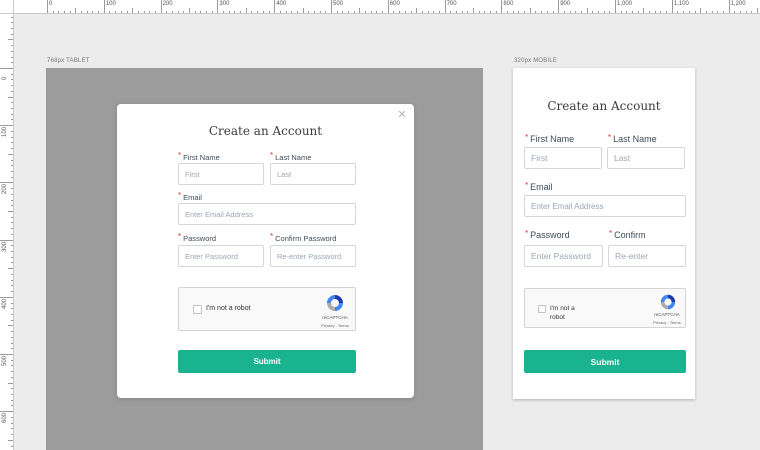  I want to click on mobile-confirm-input: Re-enter, so click(647, 256).